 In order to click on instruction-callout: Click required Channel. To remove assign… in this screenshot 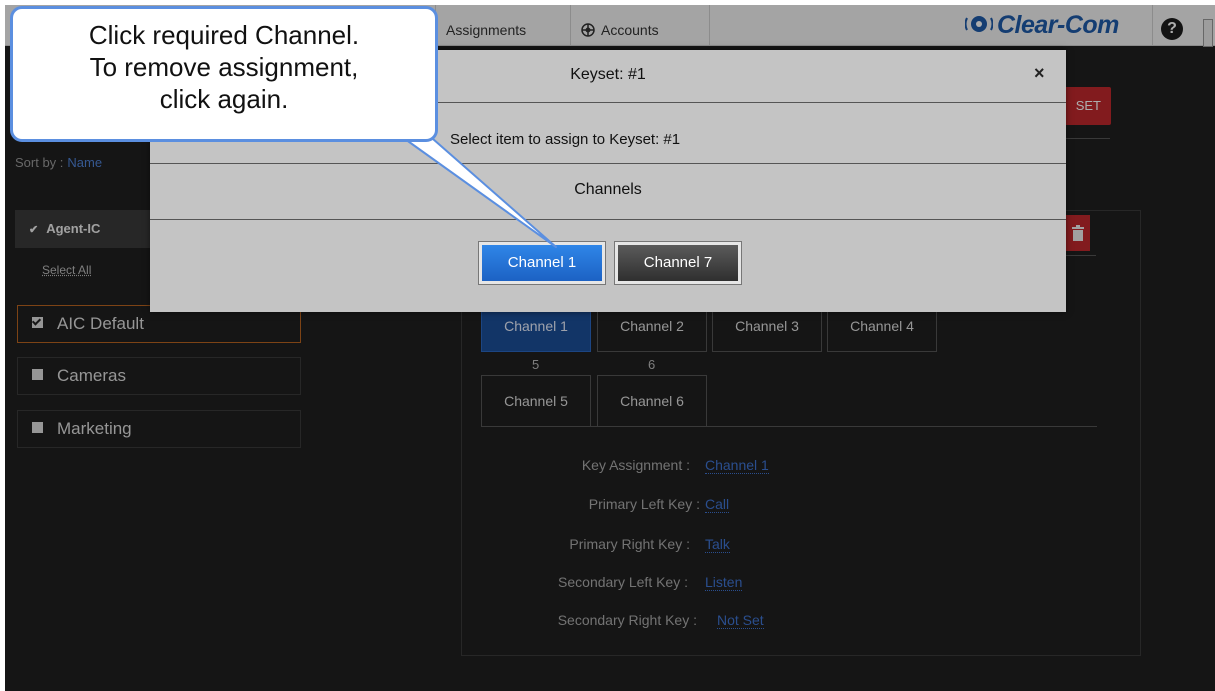, I will do `click(224, 74)`.